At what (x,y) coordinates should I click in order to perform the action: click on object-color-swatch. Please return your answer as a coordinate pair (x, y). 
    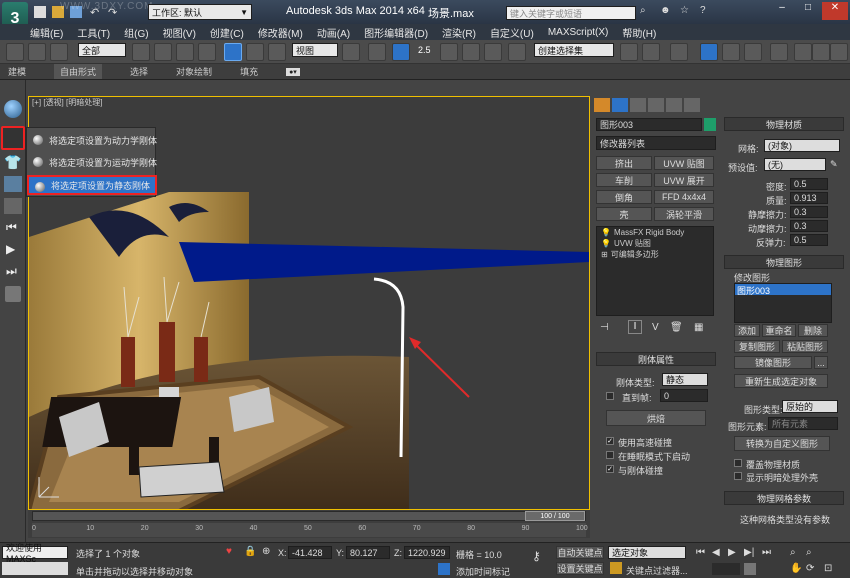
    Looking at the image, I should click on (710, 124).